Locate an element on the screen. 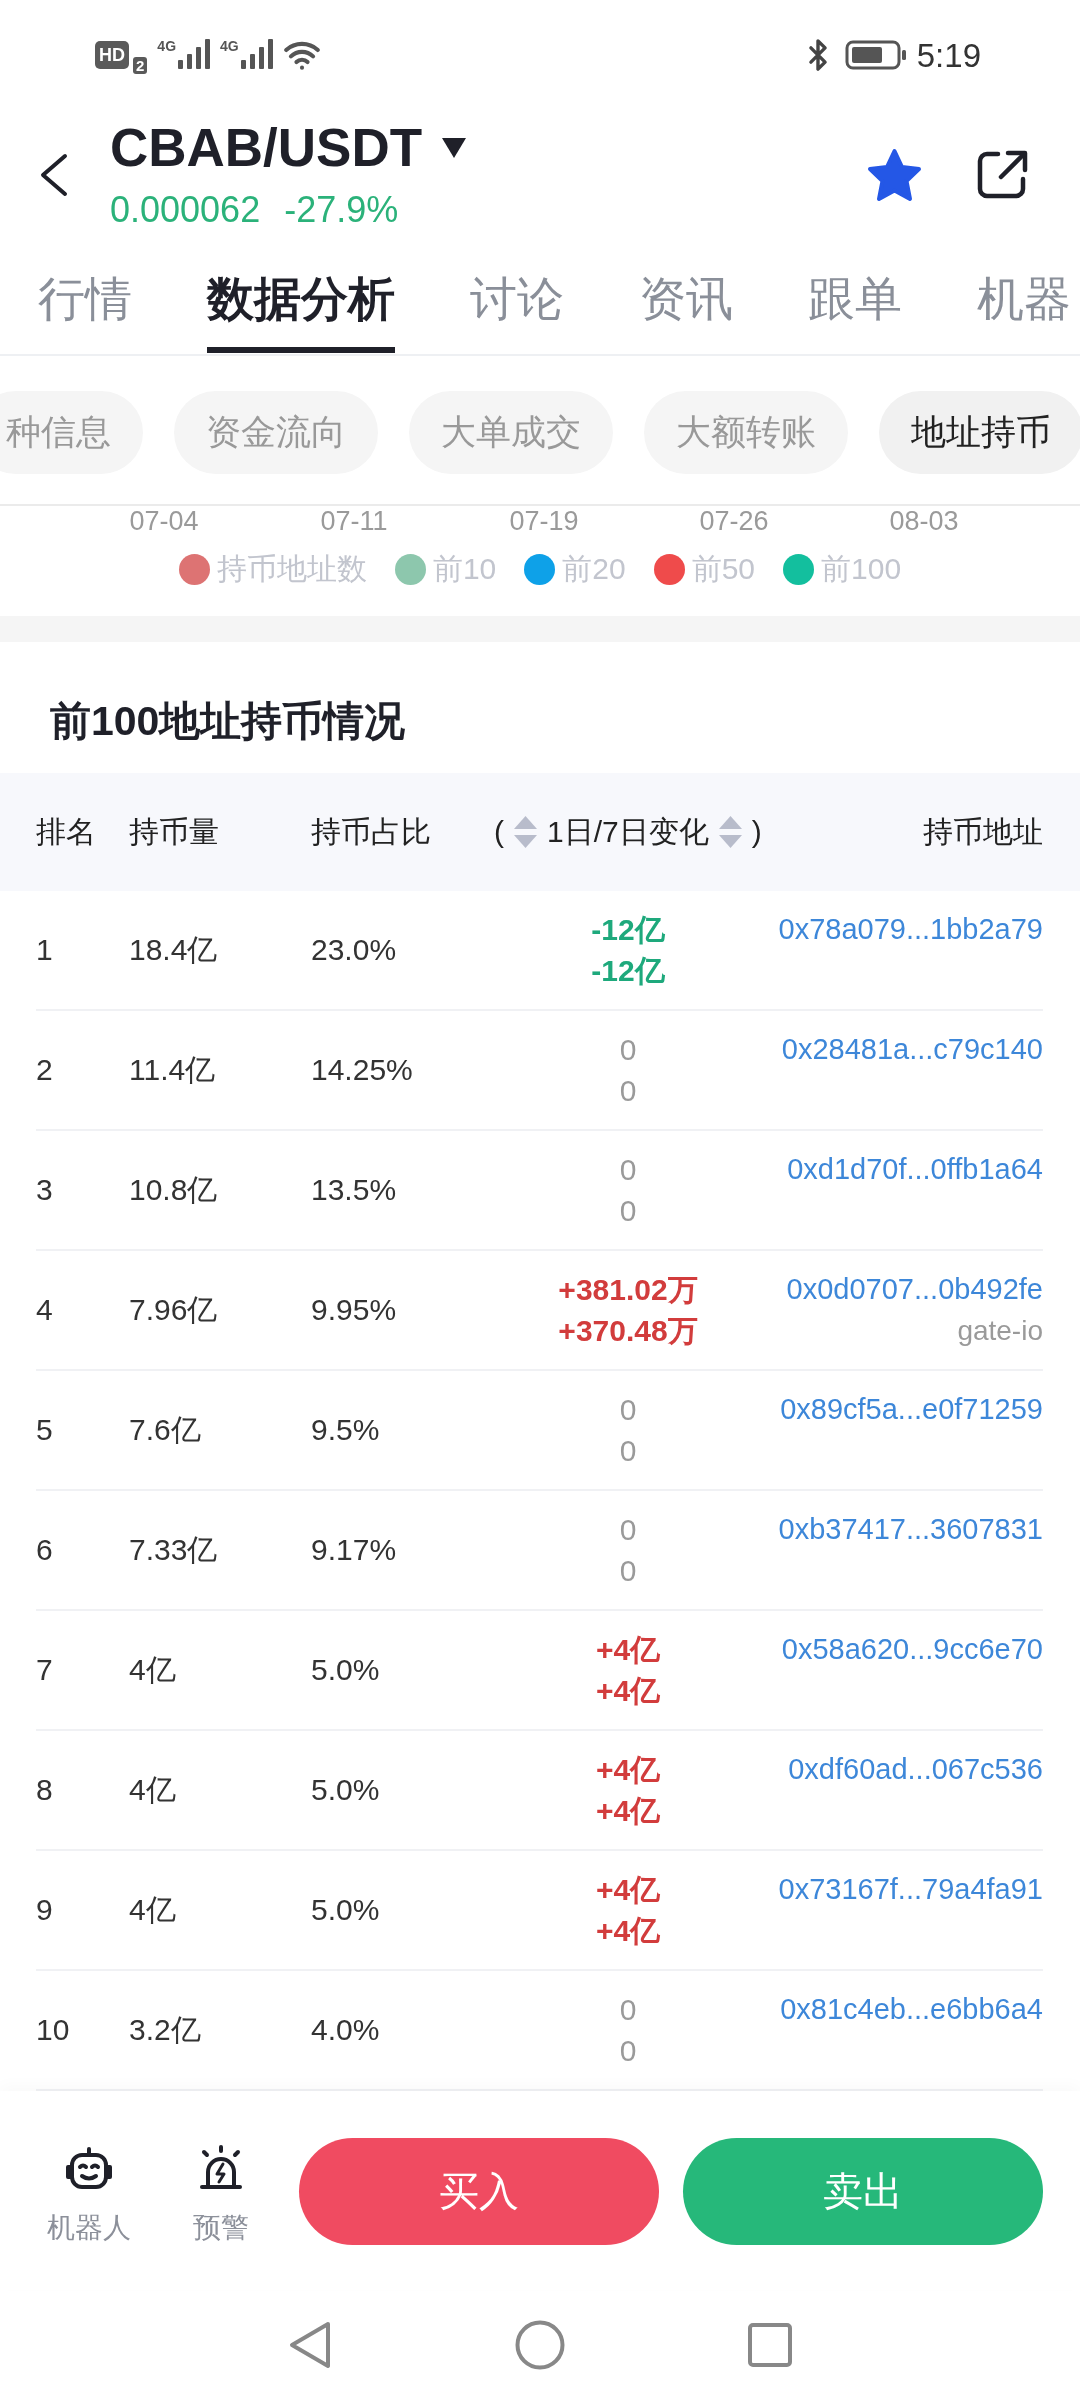  bracket-text: ) is located at coordinates (756, 832).